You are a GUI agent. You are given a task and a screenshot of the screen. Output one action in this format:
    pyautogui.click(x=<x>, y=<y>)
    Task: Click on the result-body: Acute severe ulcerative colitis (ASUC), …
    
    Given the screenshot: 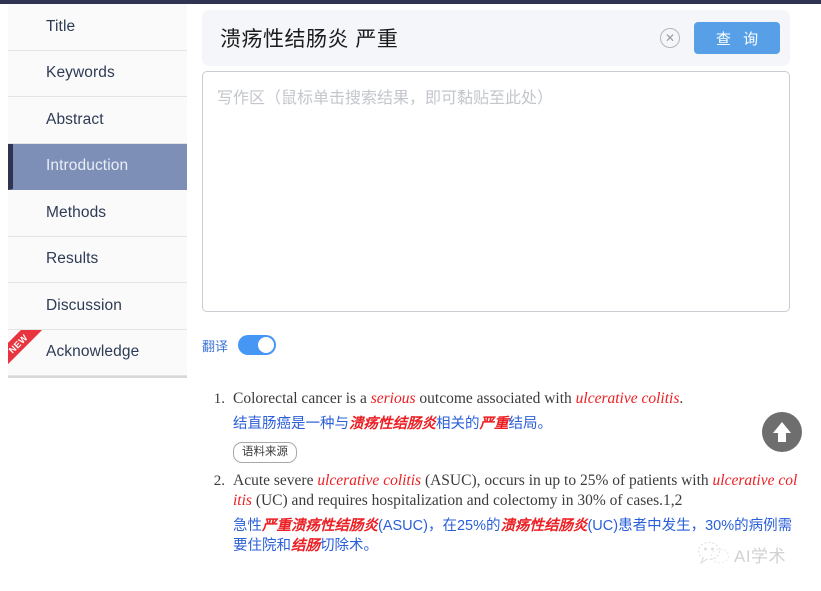 What is the action you would take?
    pyautogui.click(x=516, y=513)
    